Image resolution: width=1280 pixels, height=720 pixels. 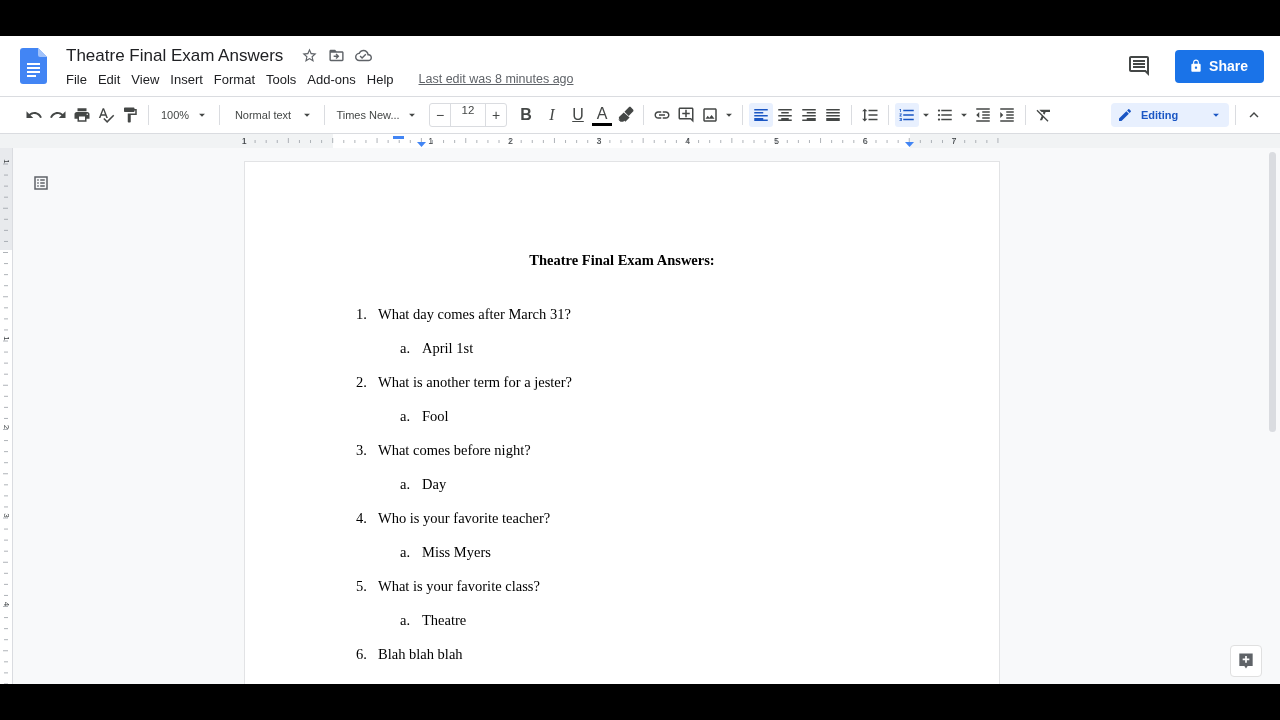 What do you see at coordinates (526, 115) in the screenshot?
I see `bold-button: B` at bounding box center [526, 115].